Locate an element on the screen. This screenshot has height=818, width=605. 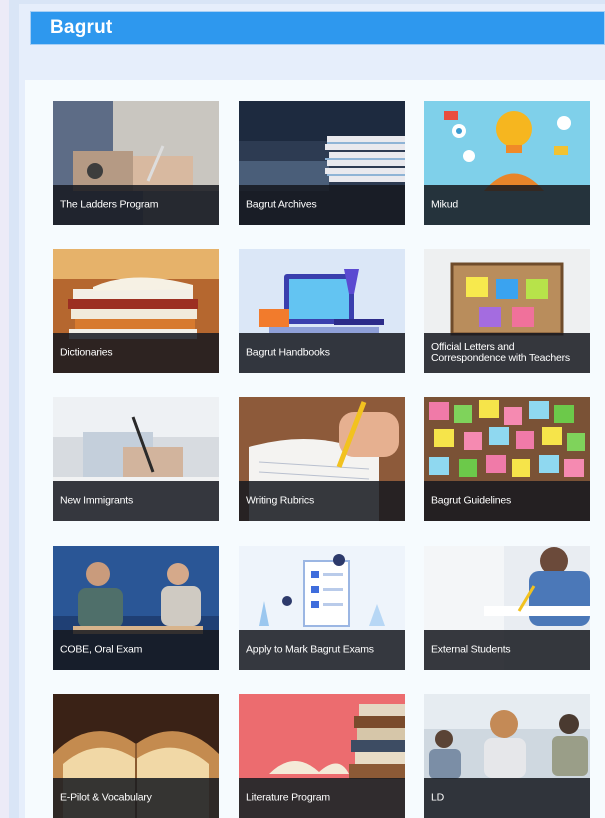
tile-label: LD is located at coordinates (438, 797).